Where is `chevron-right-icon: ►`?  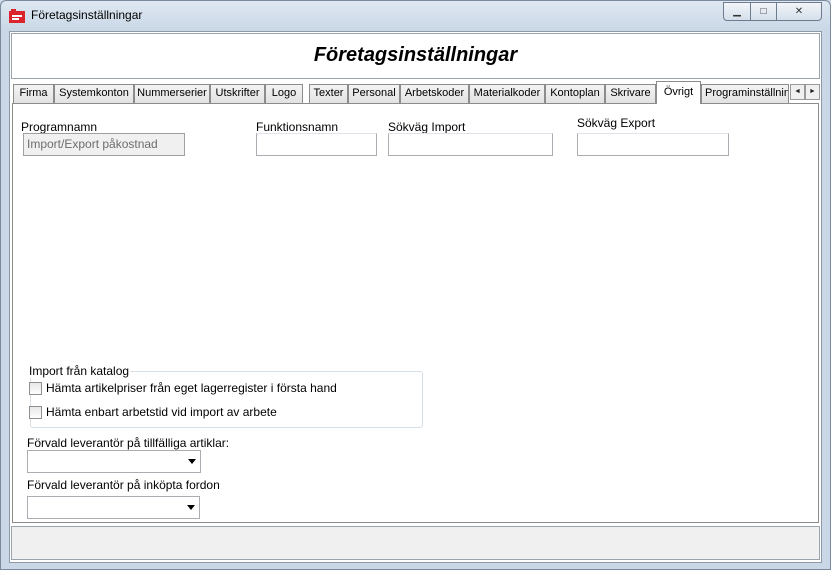
chevron-right-icon: ► is located at coordinates (812, 91).